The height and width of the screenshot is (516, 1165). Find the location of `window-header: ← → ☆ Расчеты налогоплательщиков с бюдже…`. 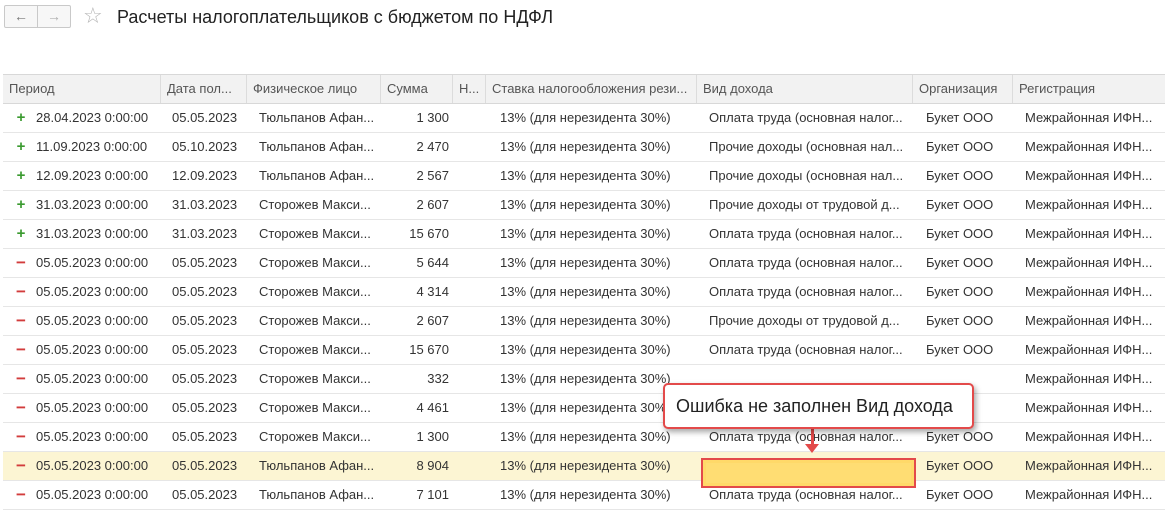

window-header: ← → ☆ Расчеты налогоплательщиков с бюдже… is located at coordinates (582, 20).